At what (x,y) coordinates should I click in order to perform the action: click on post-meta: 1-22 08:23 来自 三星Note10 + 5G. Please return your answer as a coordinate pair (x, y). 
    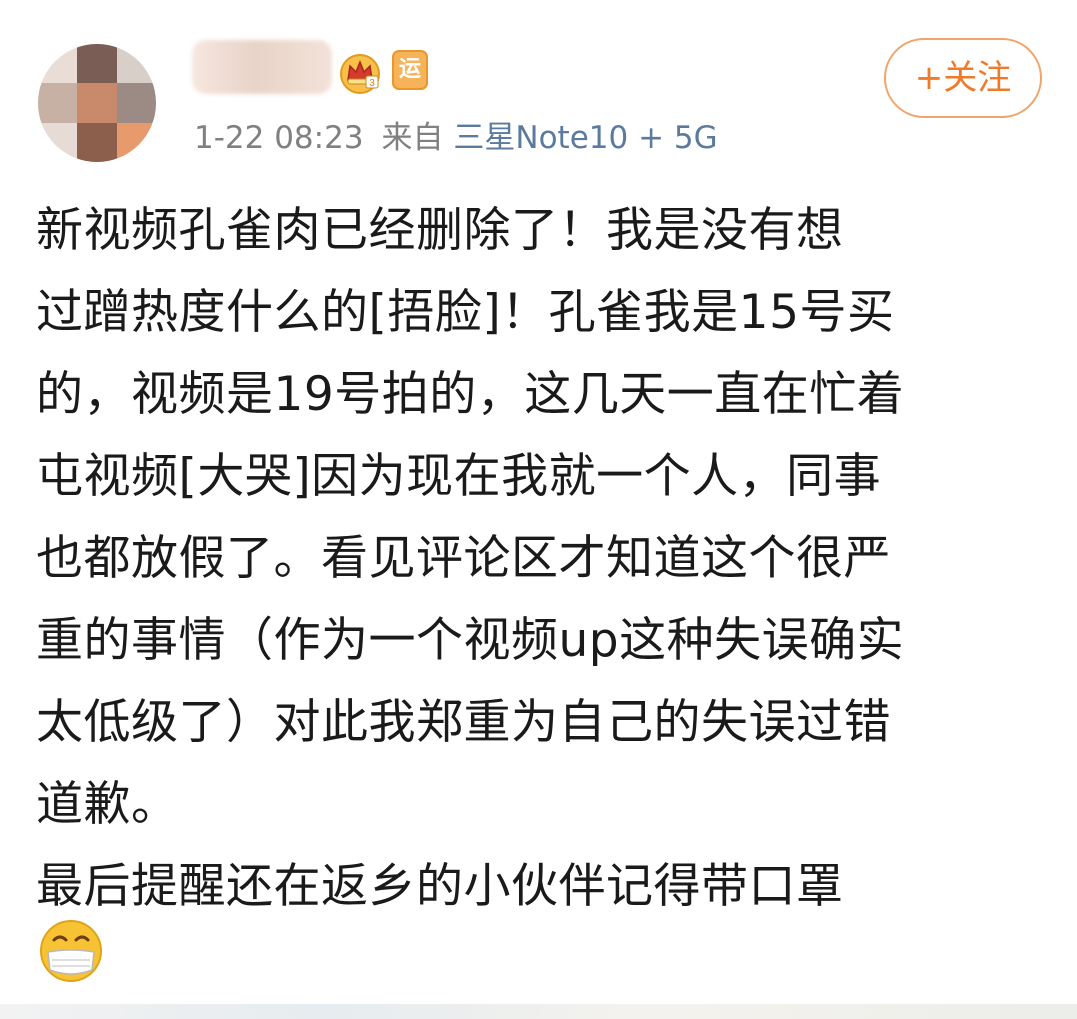
    Looking at the image, I should click on (456, 138).